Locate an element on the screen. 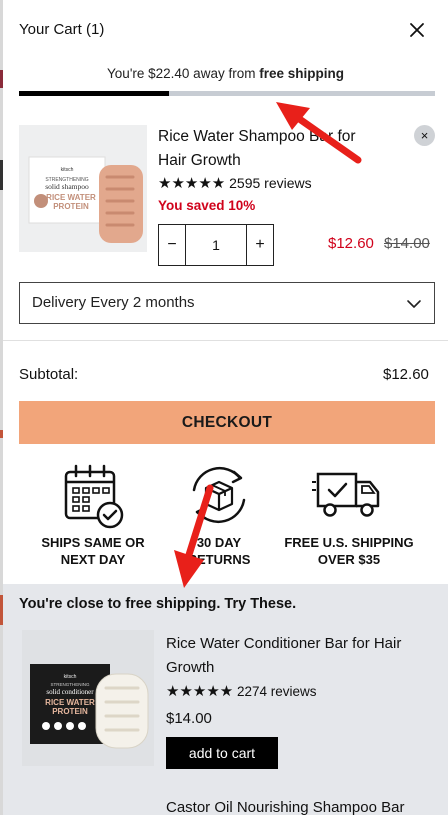 The height and width of the screenshot is (815, 448). feature-ships-same-day: SHIPS SAME OR NEXT DAY is located at coordinates (93, 514).